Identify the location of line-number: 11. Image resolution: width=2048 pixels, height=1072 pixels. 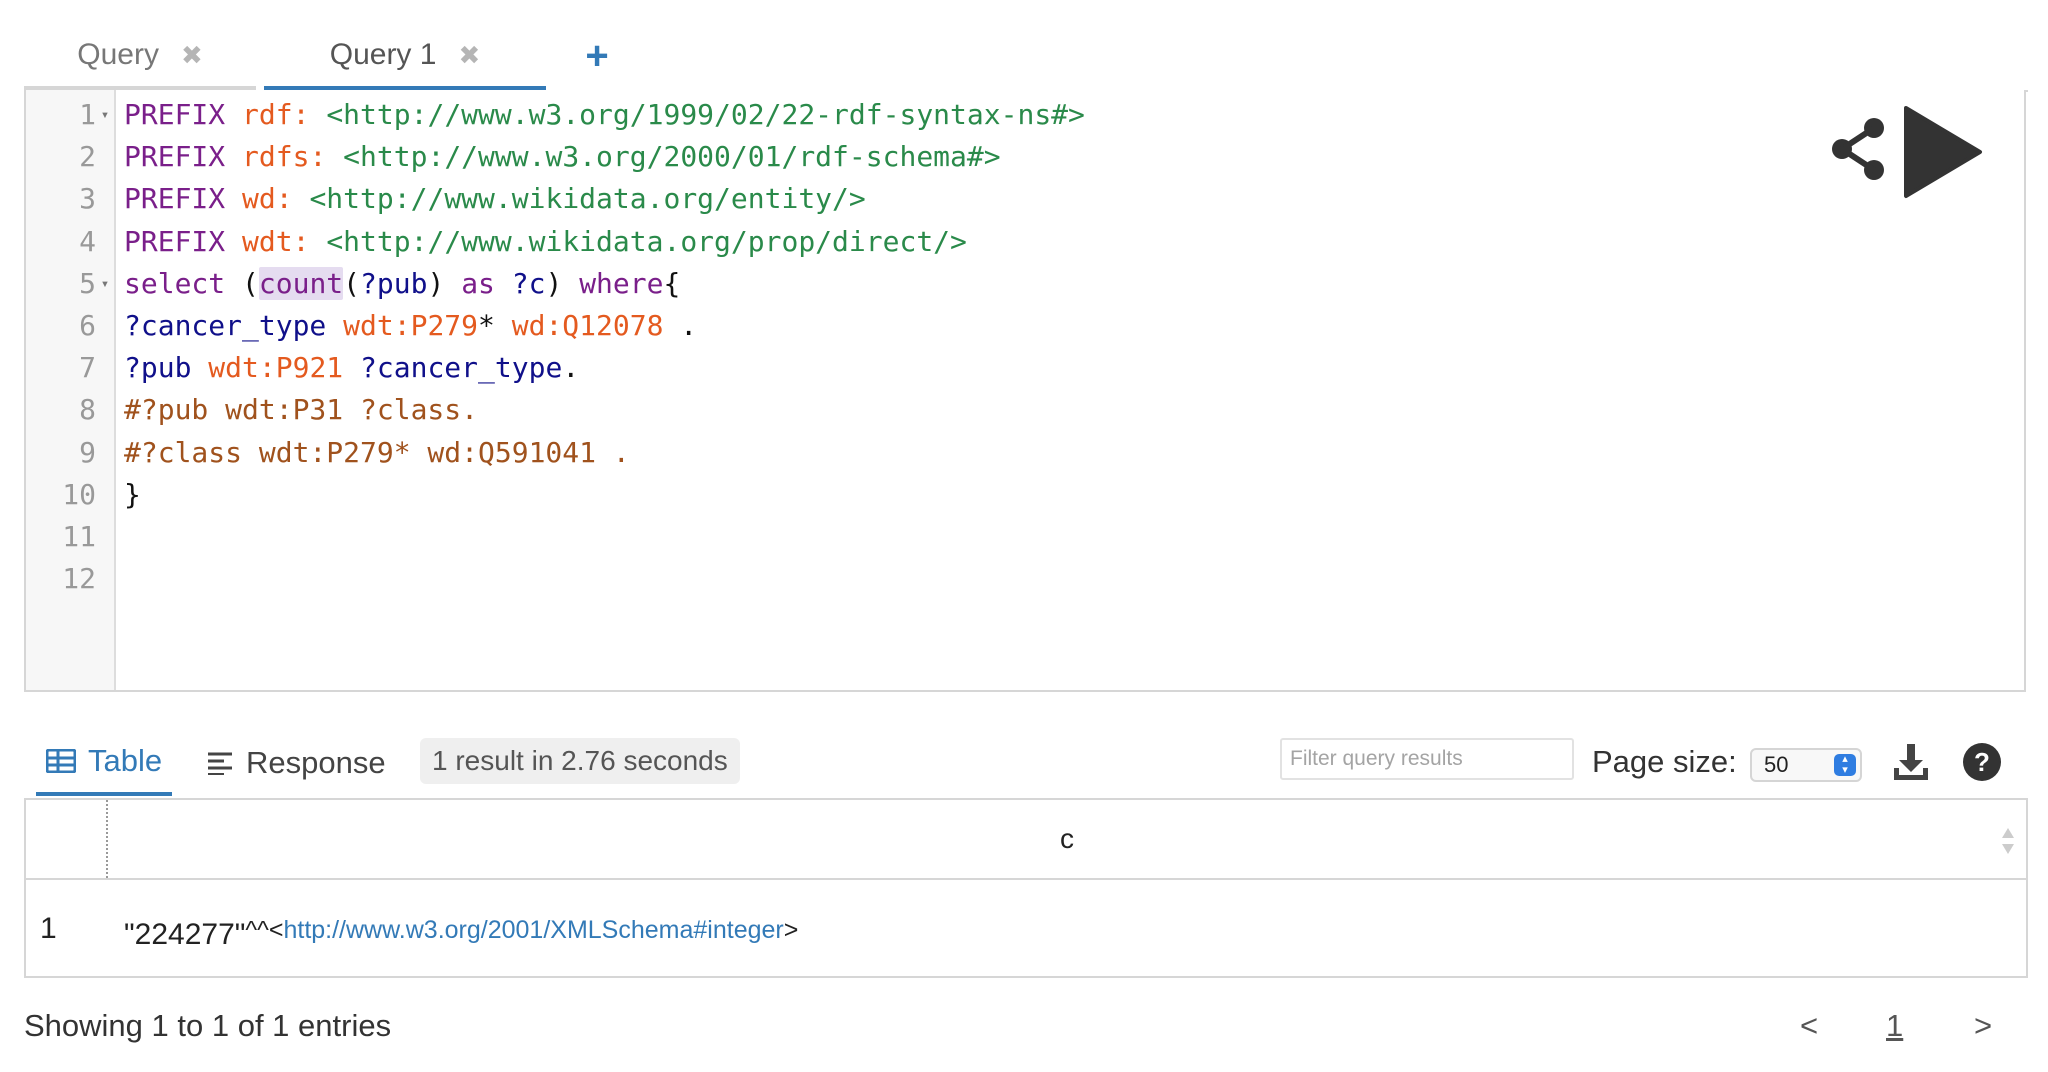
(79, 536).